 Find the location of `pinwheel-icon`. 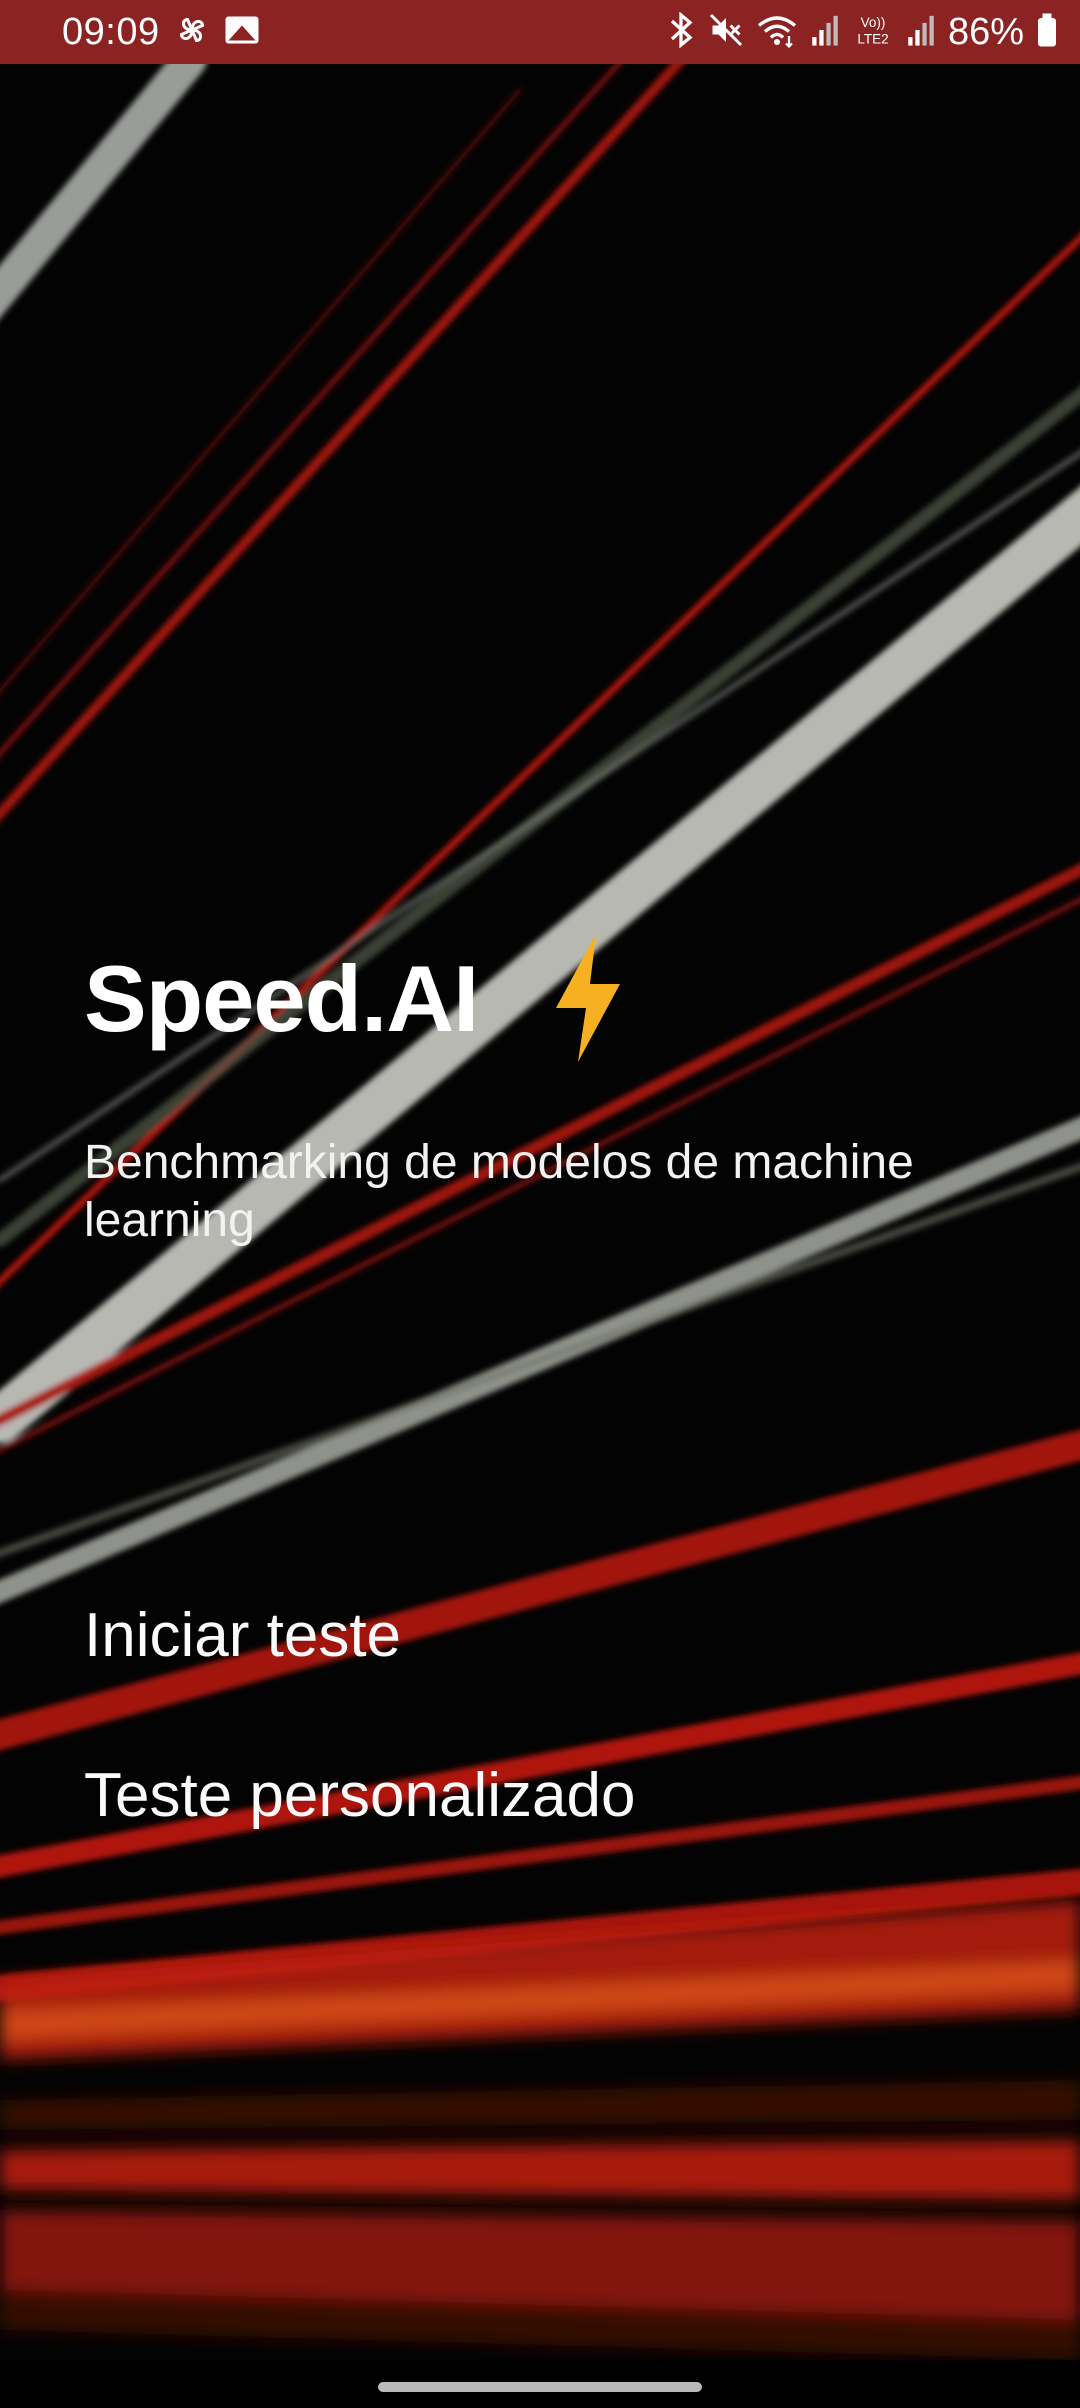

pinwheel-icon is located at coordinates (192, 32).